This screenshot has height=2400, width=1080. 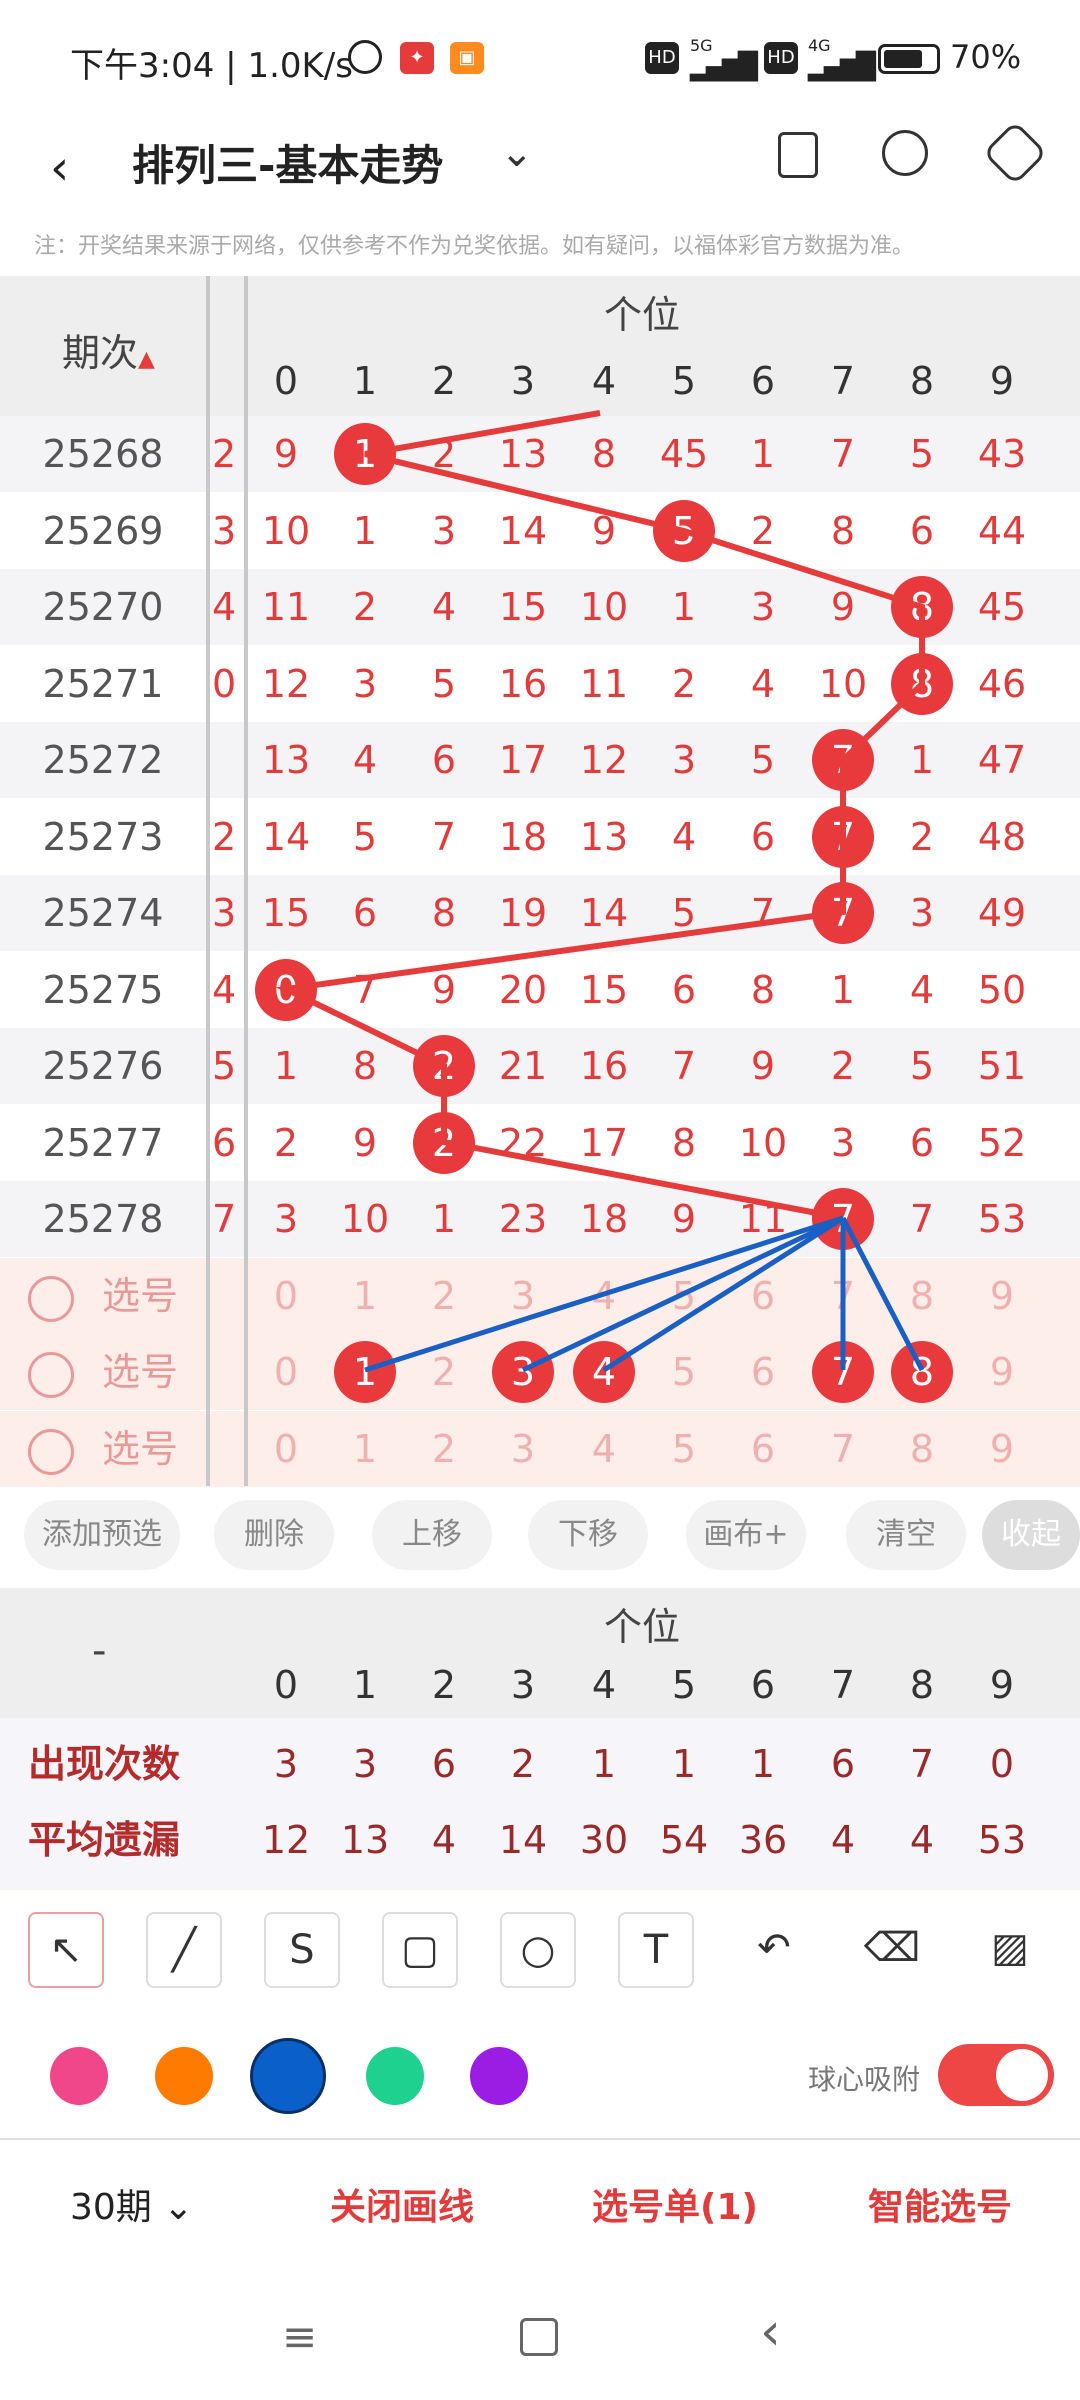 What do you see at coordinates (102, 1535) in the screenshot?
I see `action-button: 添加预选` at bounding box center [102, 1535].